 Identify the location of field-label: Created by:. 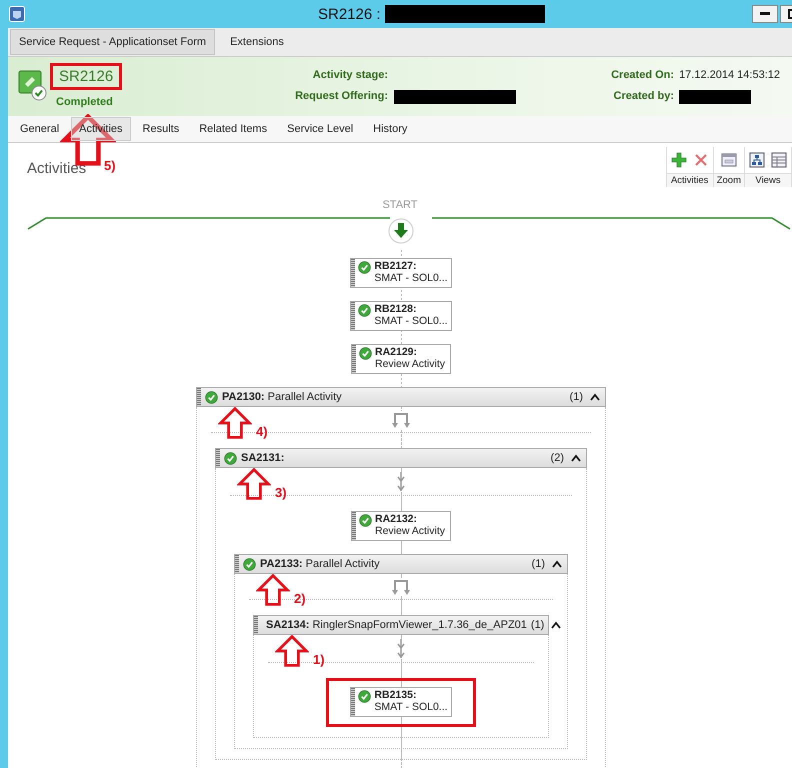
(643, 97).